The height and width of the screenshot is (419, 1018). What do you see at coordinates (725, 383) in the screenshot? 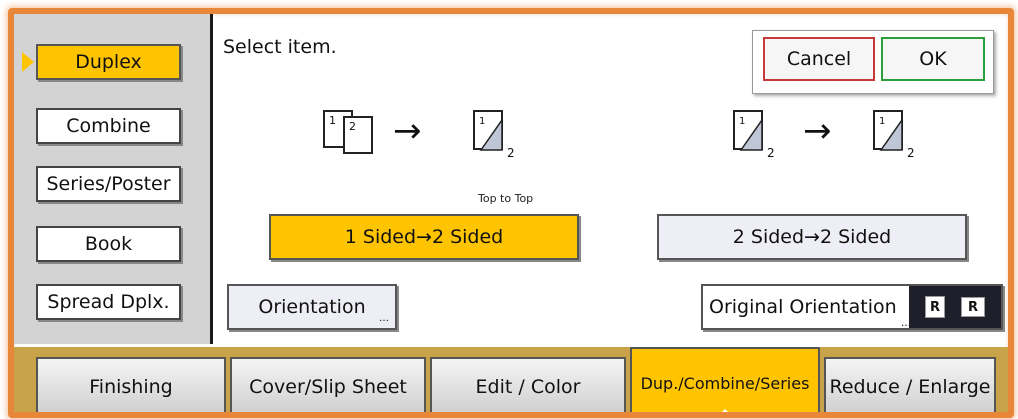
I see `tab-dup-combine-series-label: Dup./Combine/Series` at bounding box center [725, 383].